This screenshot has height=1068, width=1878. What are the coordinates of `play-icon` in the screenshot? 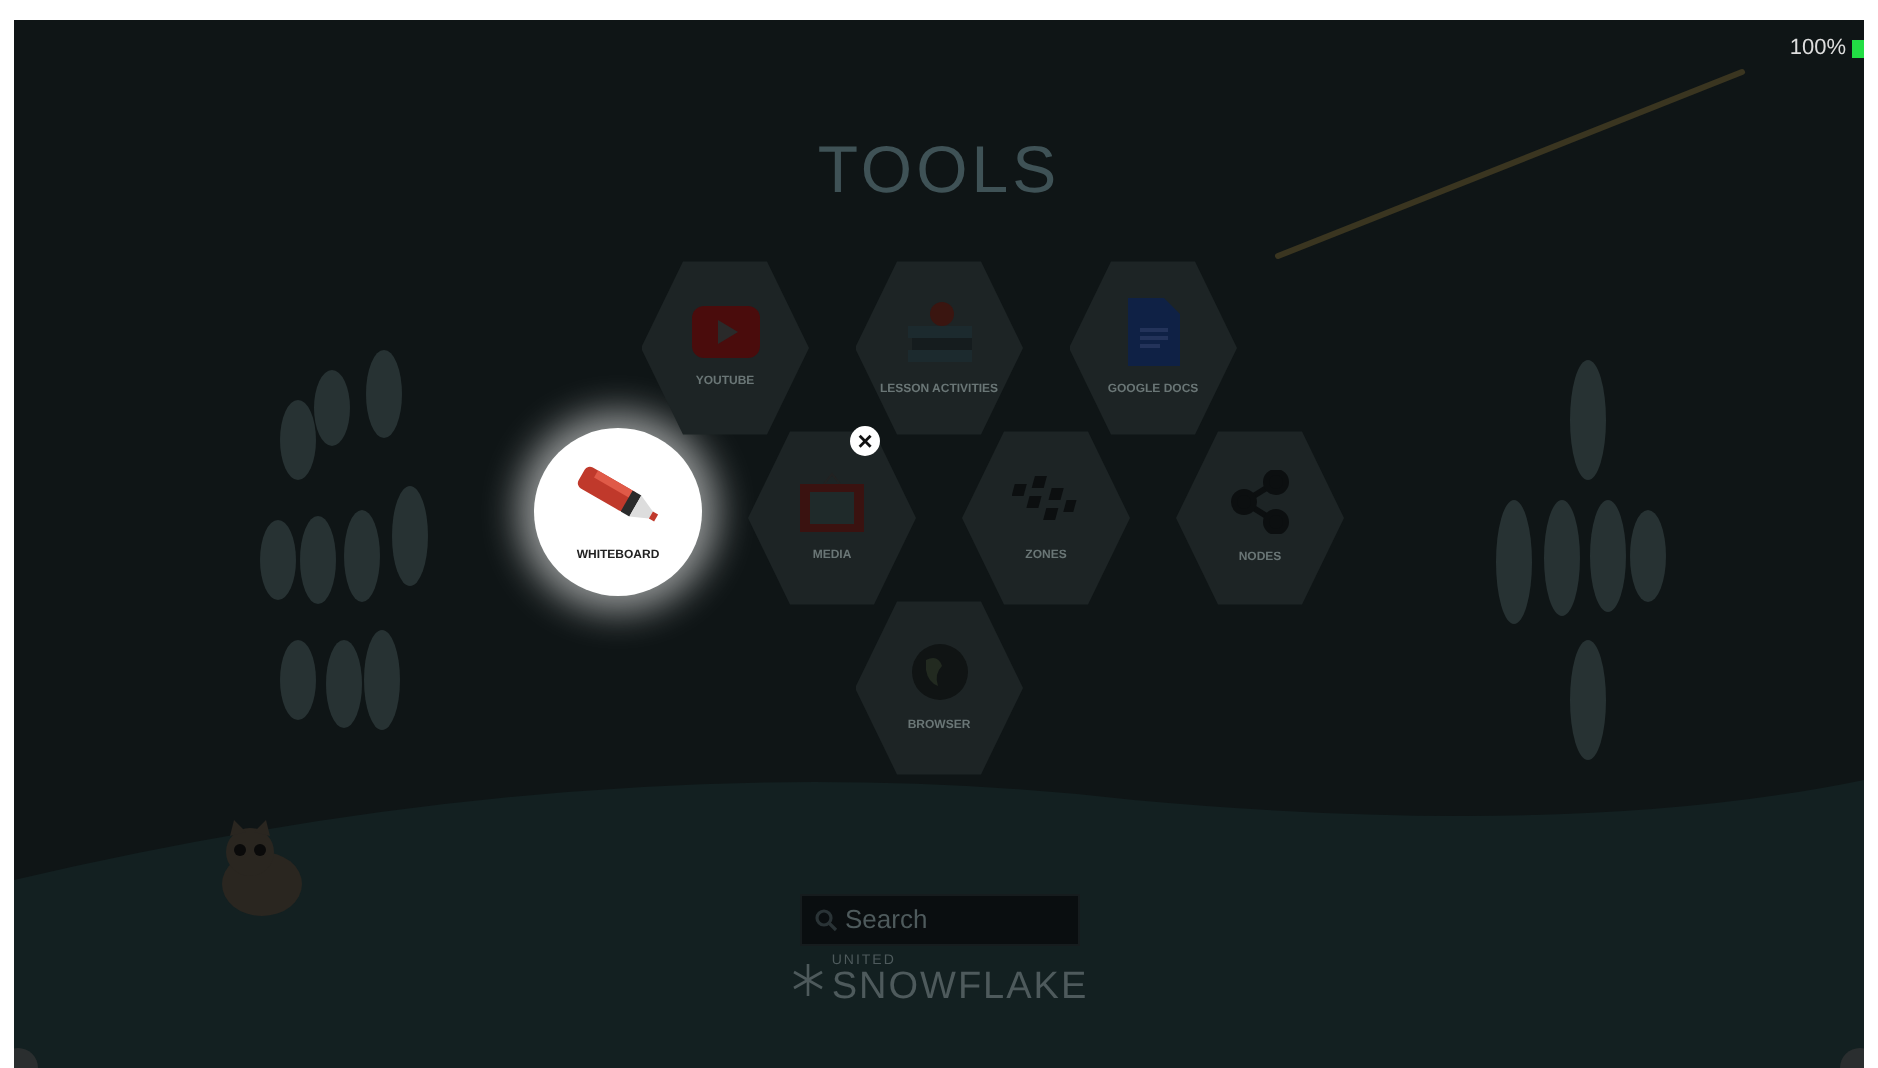 It's located at (725, 331).